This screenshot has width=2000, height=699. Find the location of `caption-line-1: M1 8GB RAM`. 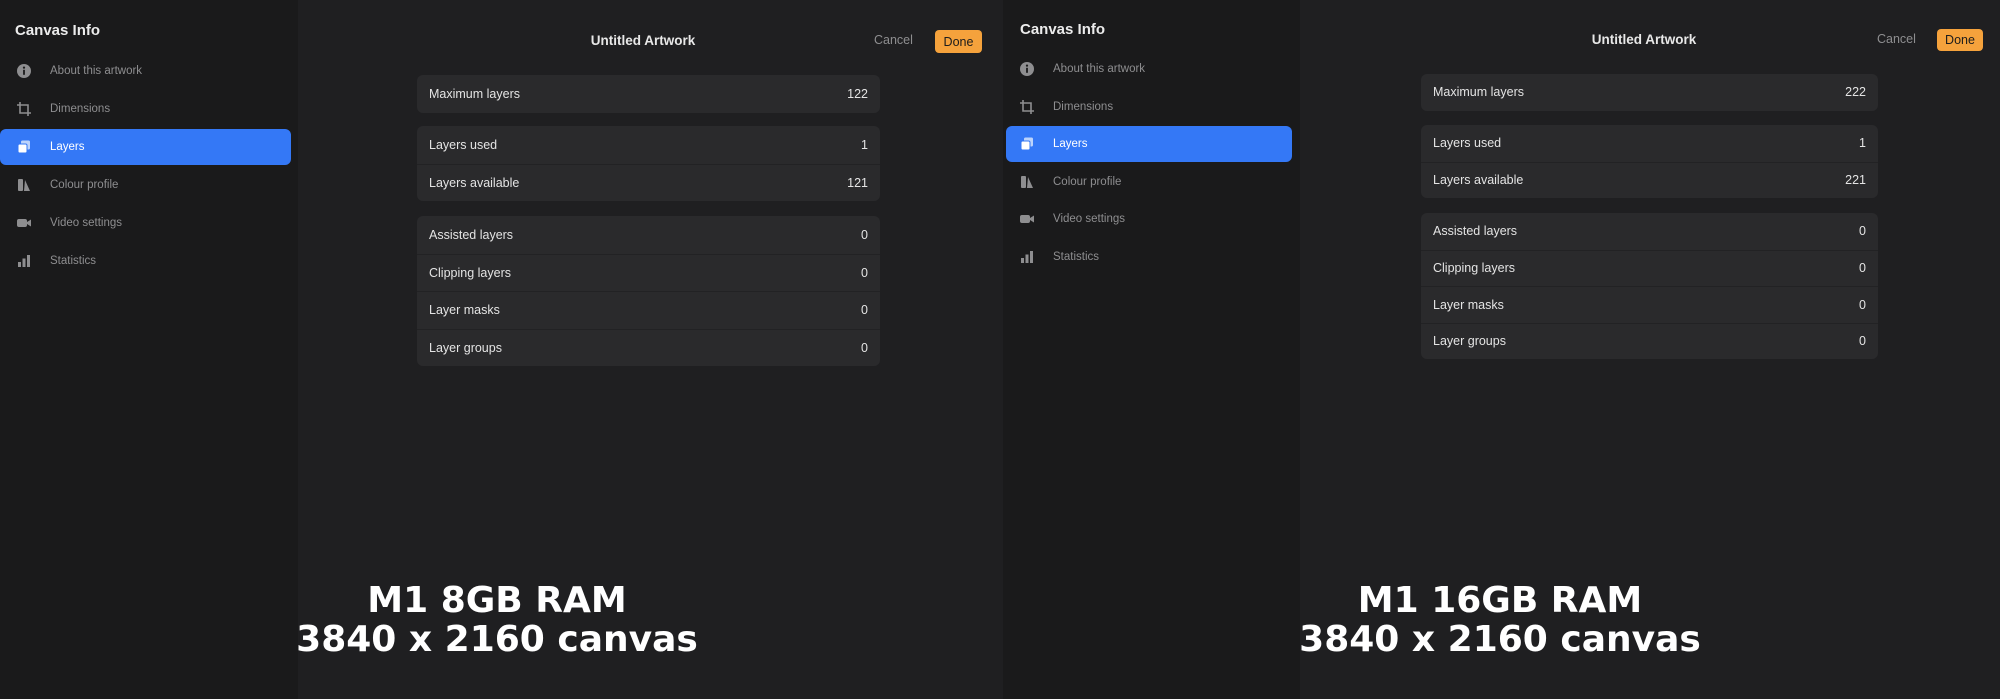

caption-line-1: M1 8GB RAM is located at coordinates (497, 600).